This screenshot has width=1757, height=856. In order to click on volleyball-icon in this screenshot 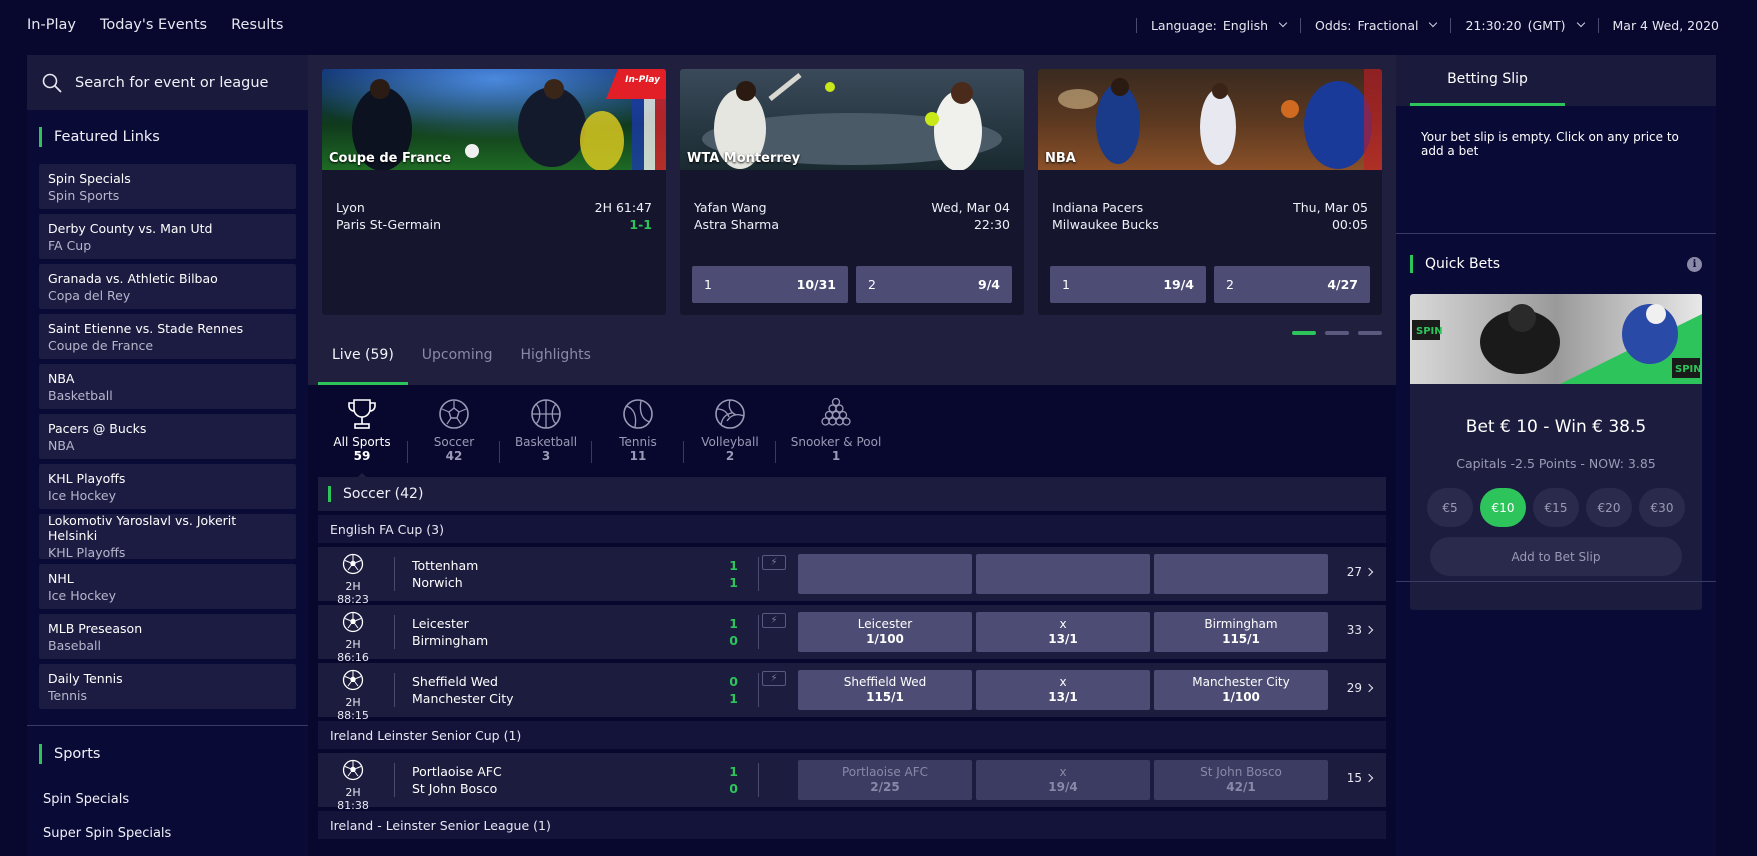, I will do `click(730, 414)`.